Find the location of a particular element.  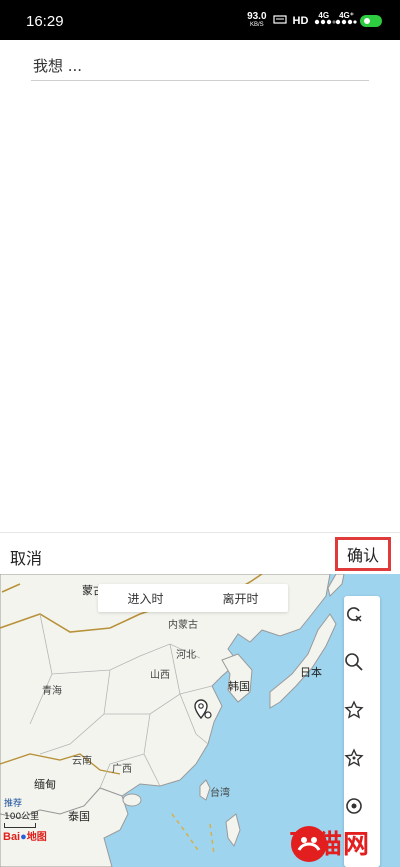

baidu-paw-icon: ● is located at coordinates (23, 837).